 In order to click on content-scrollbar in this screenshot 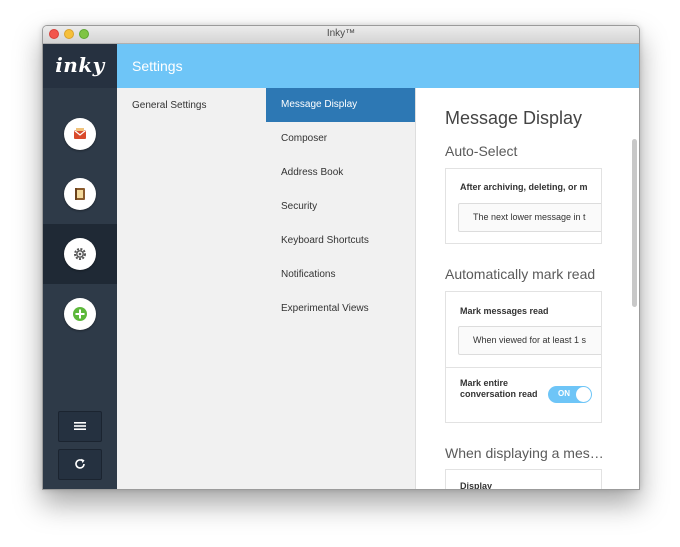, I will do `click(634, 223)`.